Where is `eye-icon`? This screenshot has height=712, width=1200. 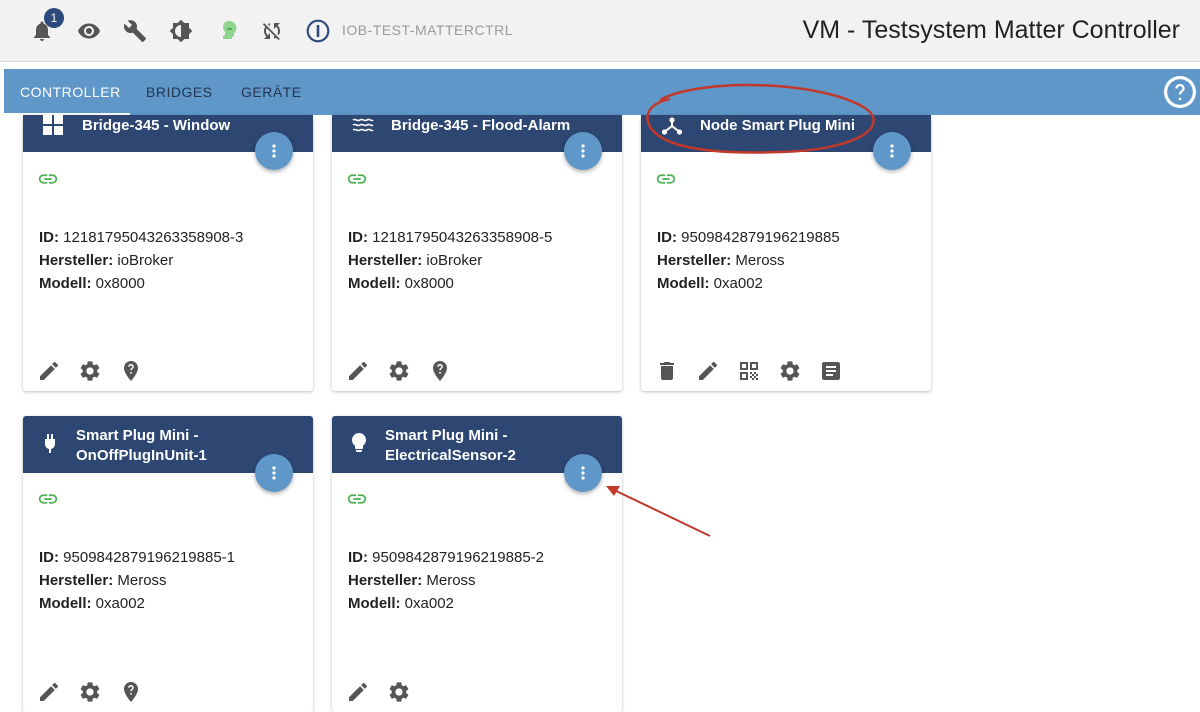
eye-icon is located at coordinates (89, 31).